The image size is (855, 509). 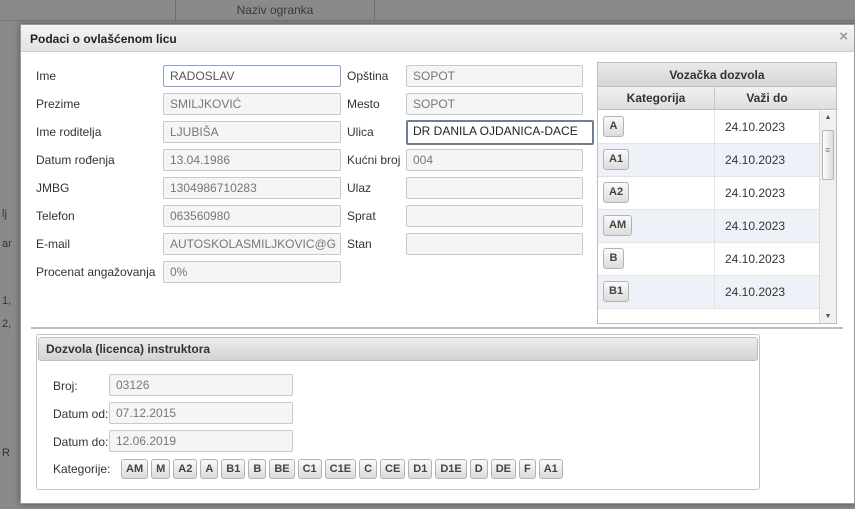 I want to click on kategorija-badge: AM, so click(x=135, y=469).